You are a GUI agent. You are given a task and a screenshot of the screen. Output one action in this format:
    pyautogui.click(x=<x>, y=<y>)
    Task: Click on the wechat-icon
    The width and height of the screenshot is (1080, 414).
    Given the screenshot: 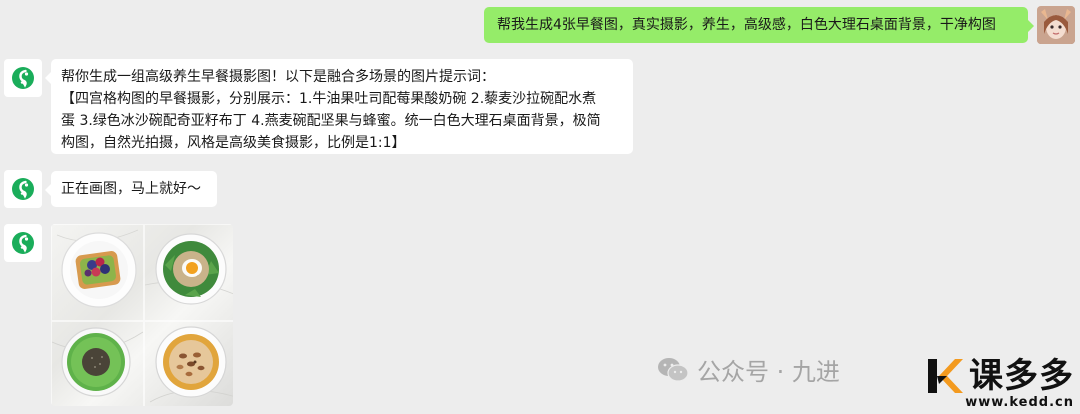 What is the action you would take?
    pyautogui.click(x=673, y=369)
    